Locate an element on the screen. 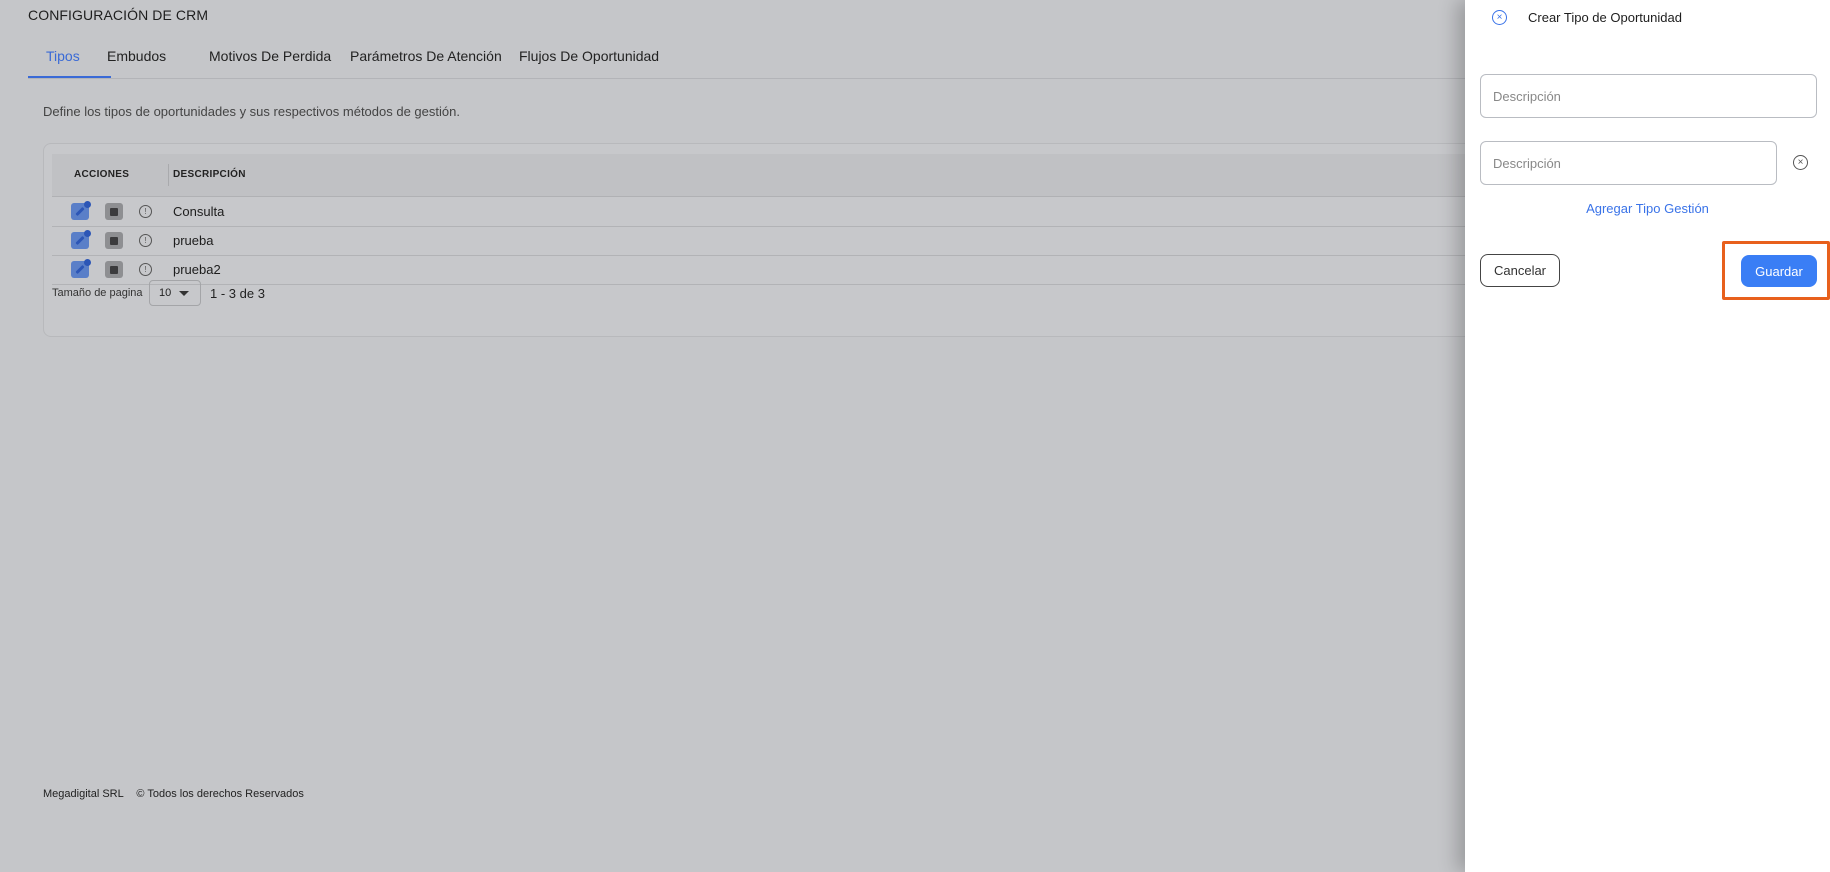 This screenshot has height=872, width=1830. page-range: 1 - 3 de 3 is located at coordinates (237, 293).